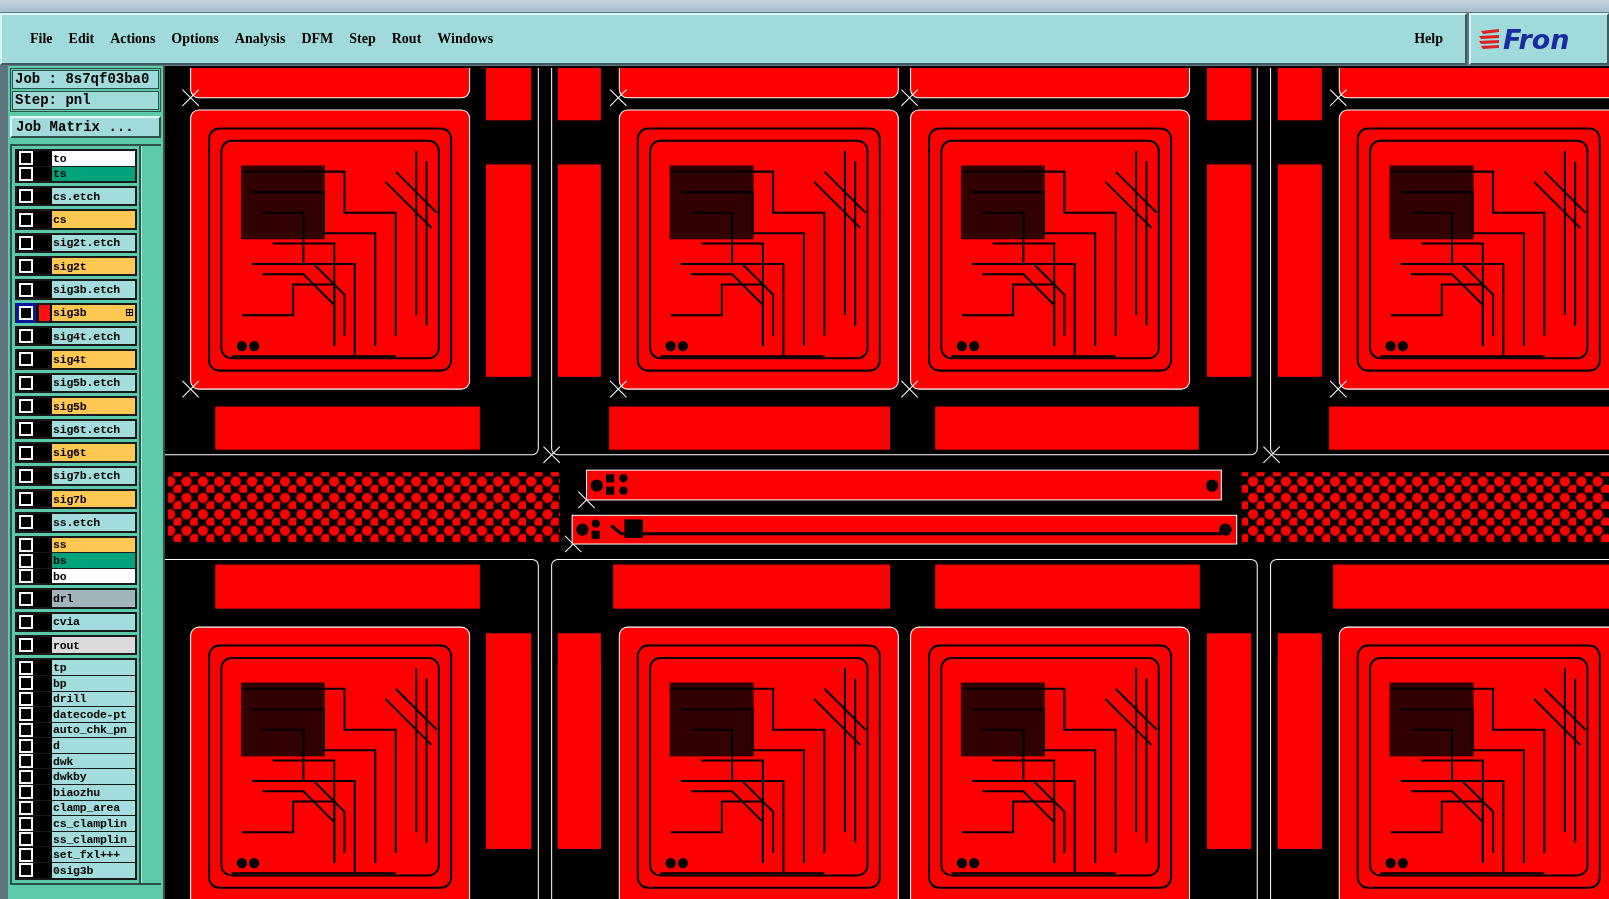 This screenshot has width=1609, height=899. Describe the element at coordinates (93, 336) in the screenshot. I see `layer-name: sig4t.etch` at that location.